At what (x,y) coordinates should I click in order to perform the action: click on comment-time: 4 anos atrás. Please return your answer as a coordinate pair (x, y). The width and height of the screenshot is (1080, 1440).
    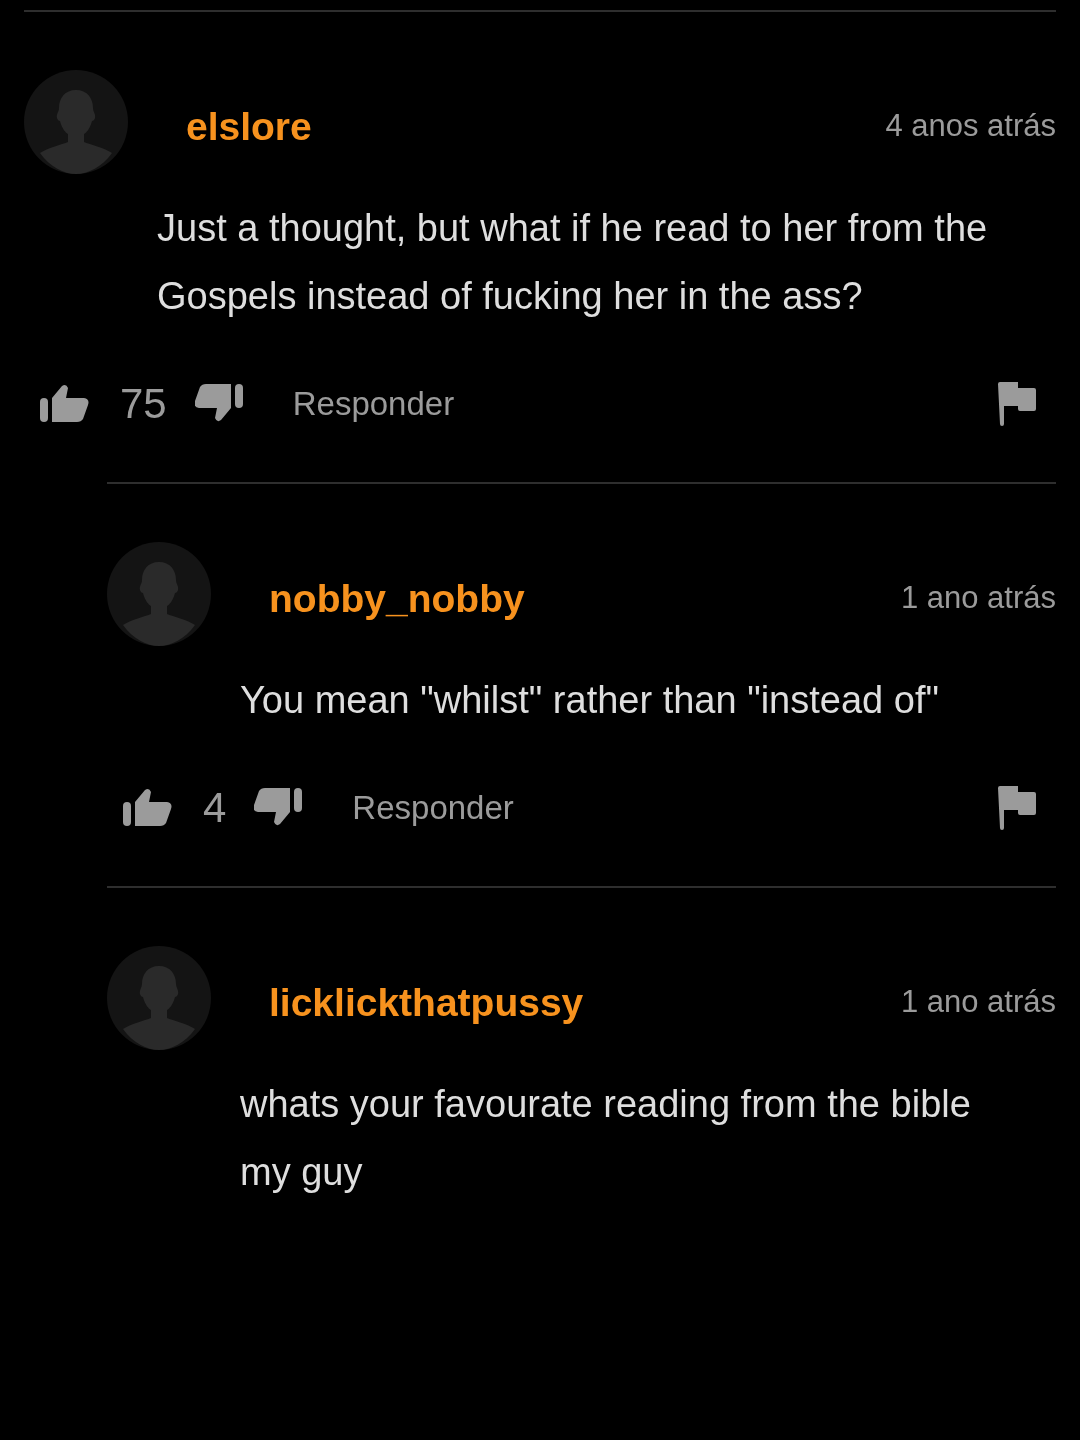
    Looking at the image, I should click on (970, 126).